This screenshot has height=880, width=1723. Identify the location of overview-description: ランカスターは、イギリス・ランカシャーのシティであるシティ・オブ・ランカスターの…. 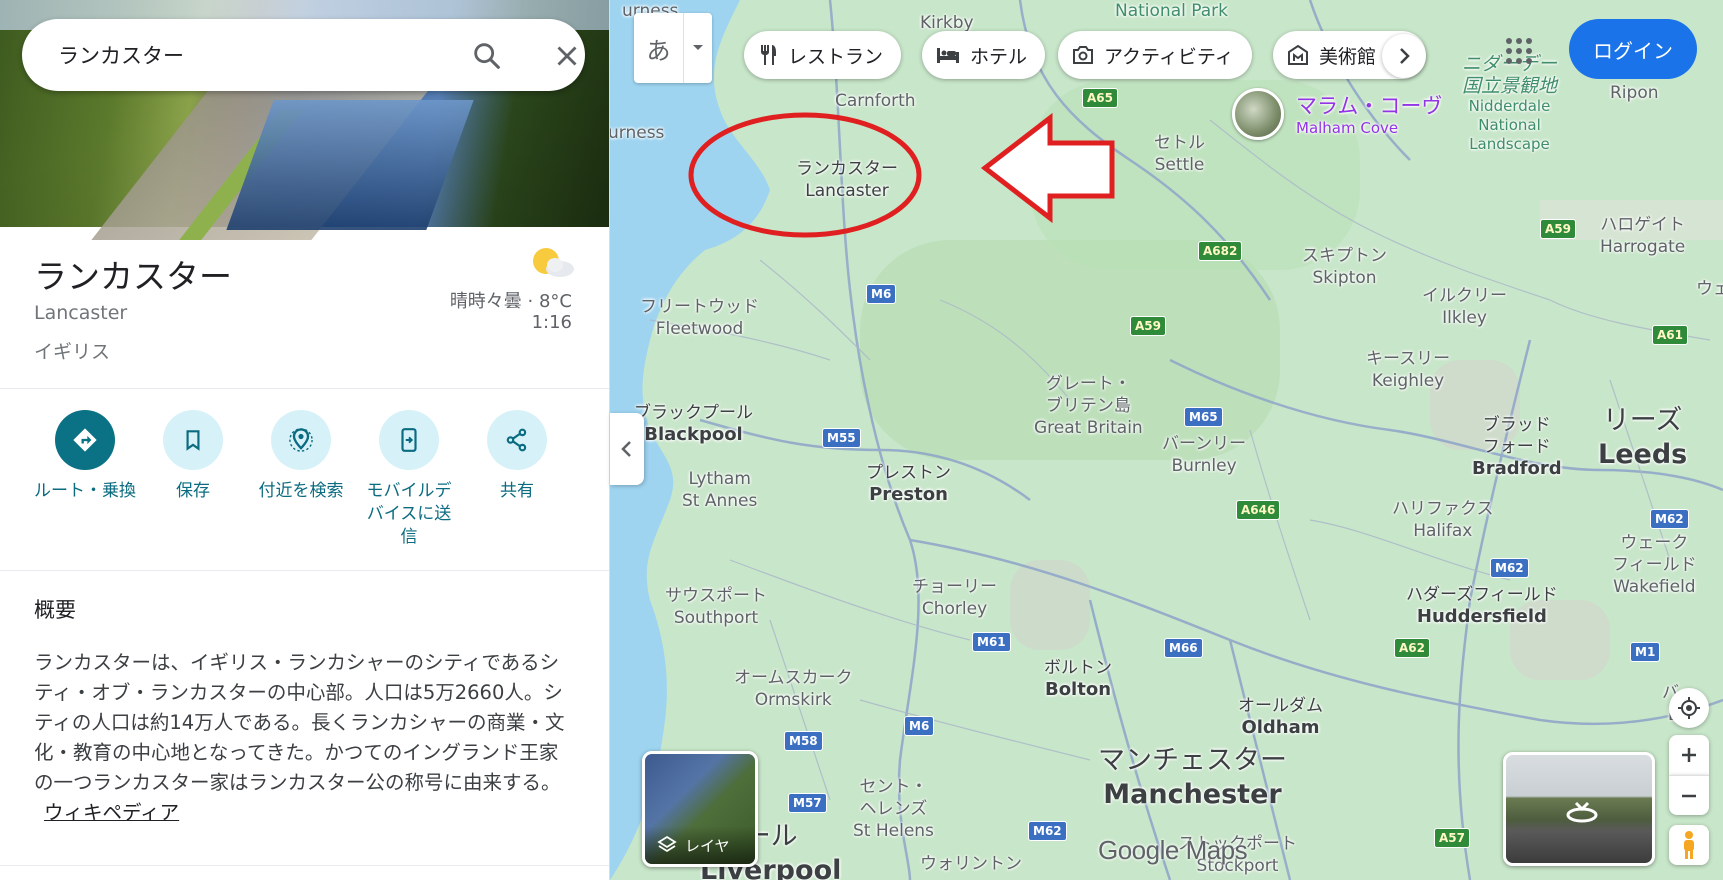
(299, 722).